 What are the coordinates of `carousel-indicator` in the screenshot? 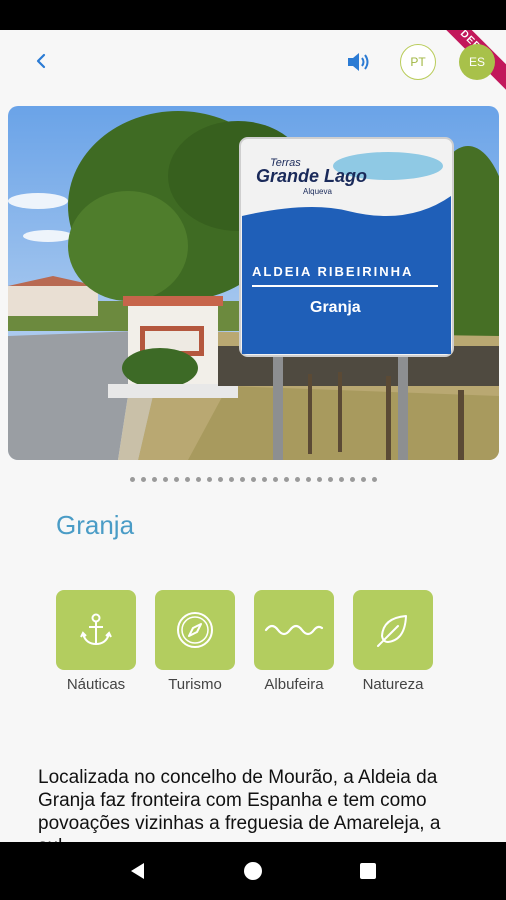 It's located at (253, 479).